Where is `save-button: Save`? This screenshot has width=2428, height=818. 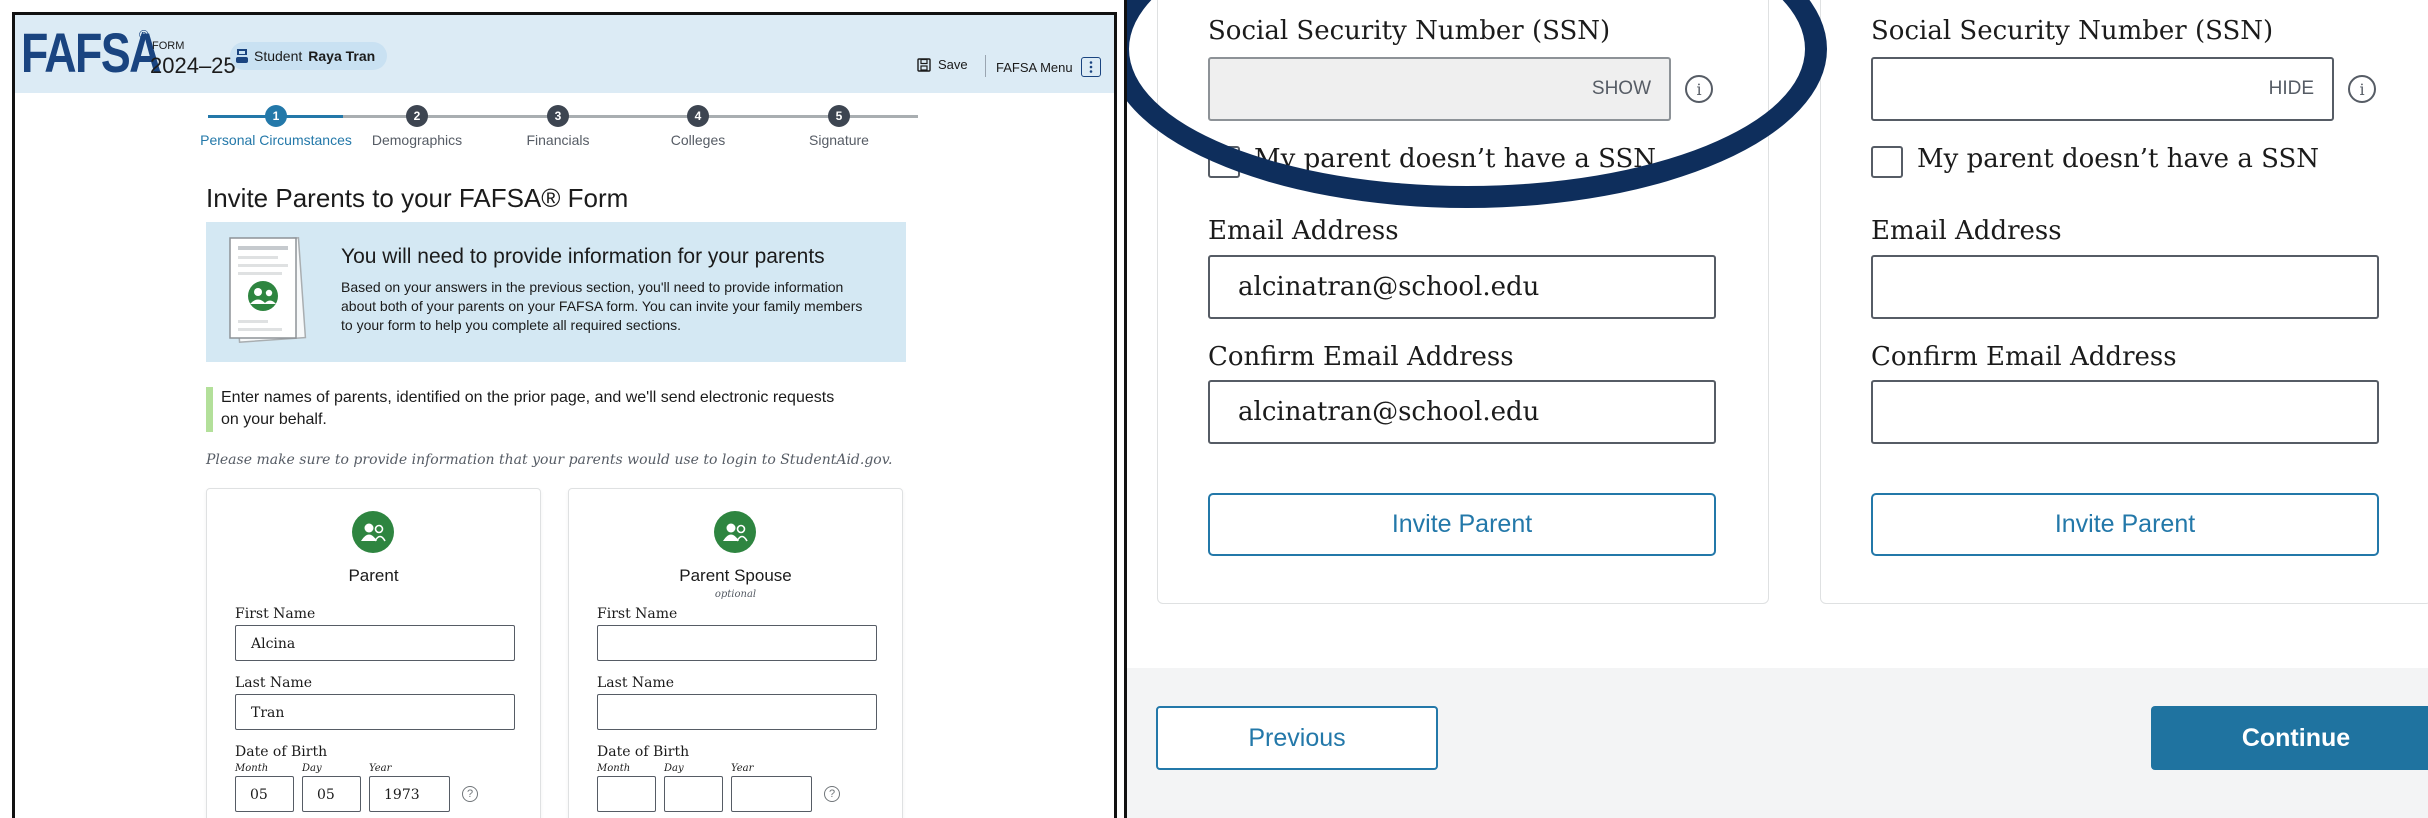 save-button: Save is located at coordinates (942, 64).